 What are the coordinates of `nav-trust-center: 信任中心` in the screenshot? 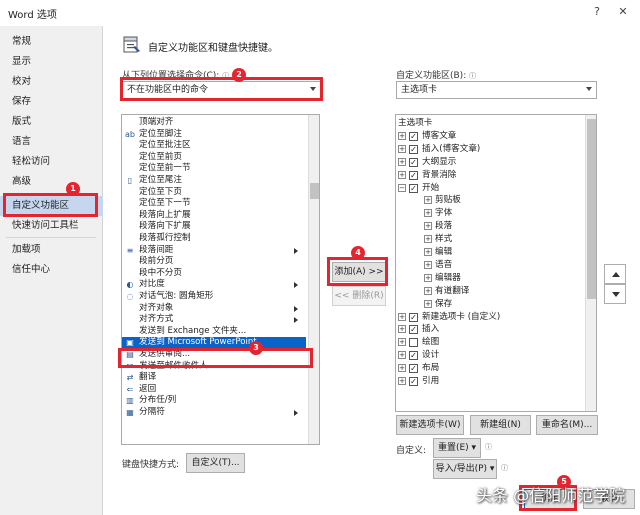 It's located at (51, 270).